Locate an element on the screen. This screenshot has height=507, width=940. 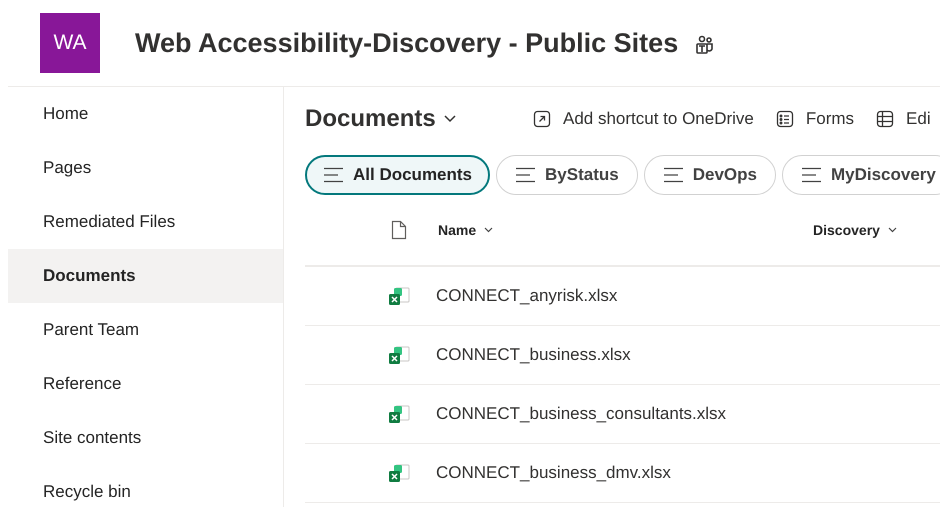
nav-item: Reference is located at coordinates (145, 384).